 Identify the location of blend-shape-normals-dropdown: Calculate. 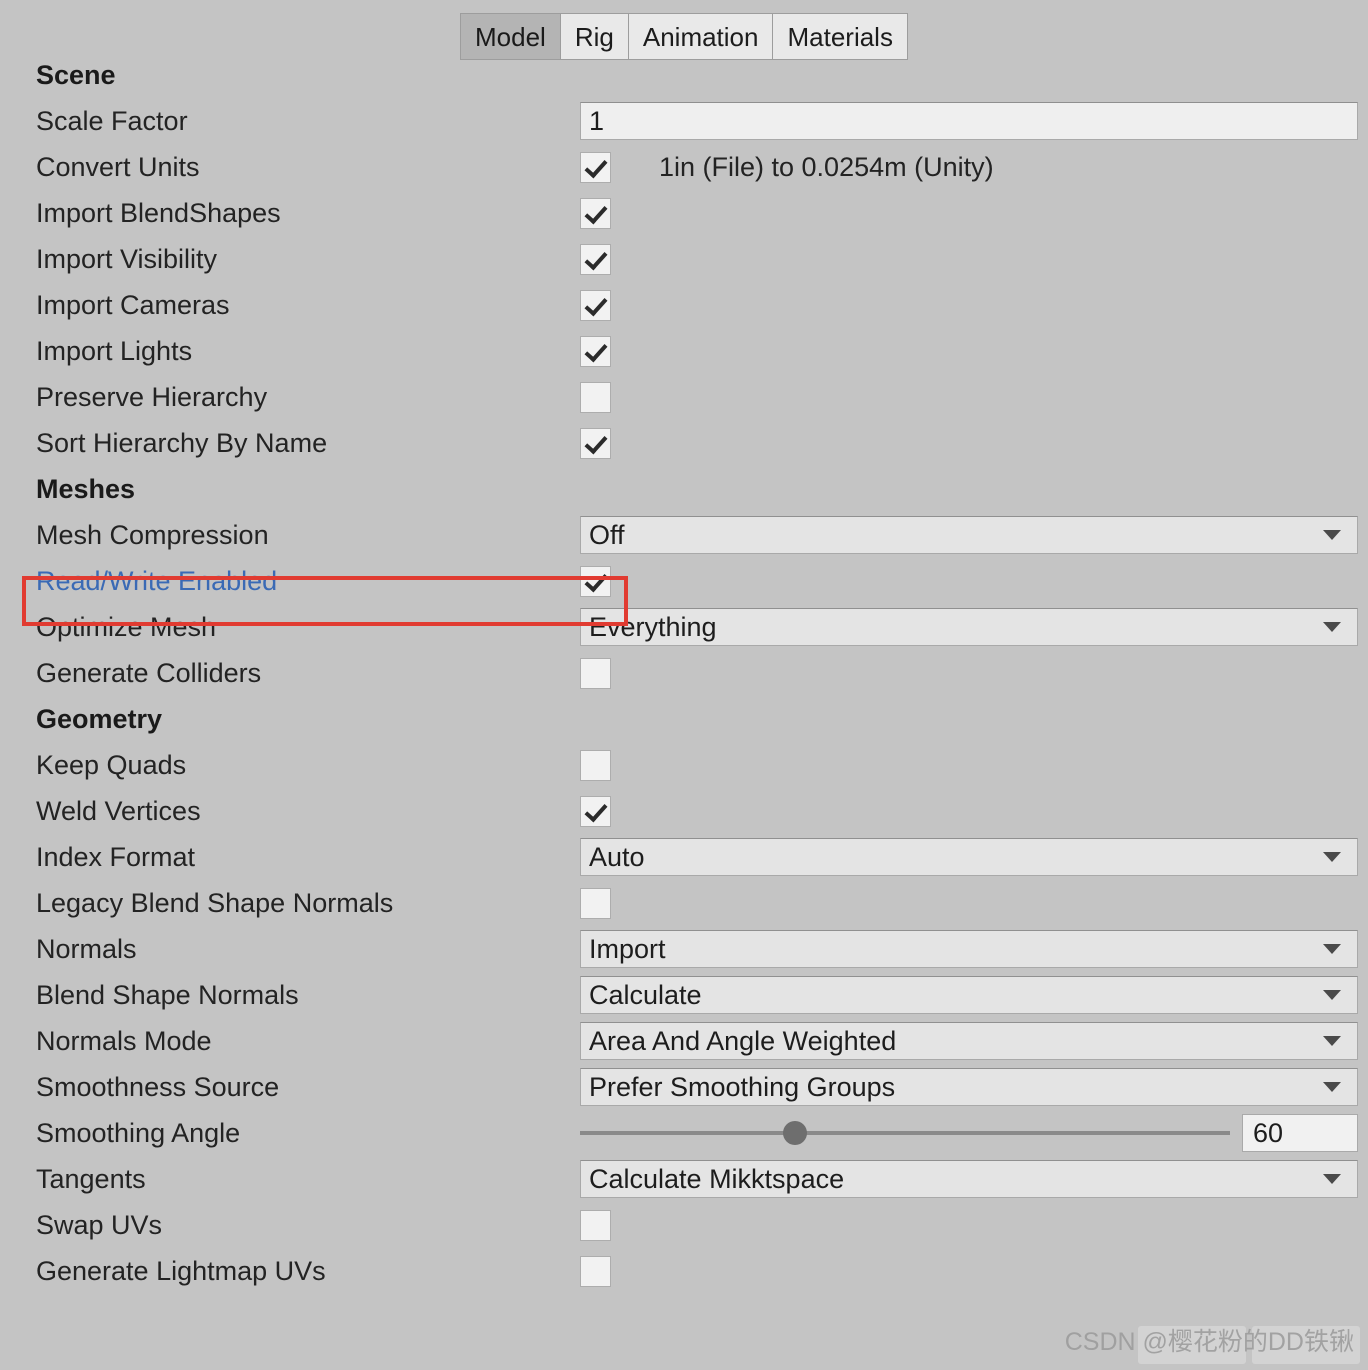
(969, 995).